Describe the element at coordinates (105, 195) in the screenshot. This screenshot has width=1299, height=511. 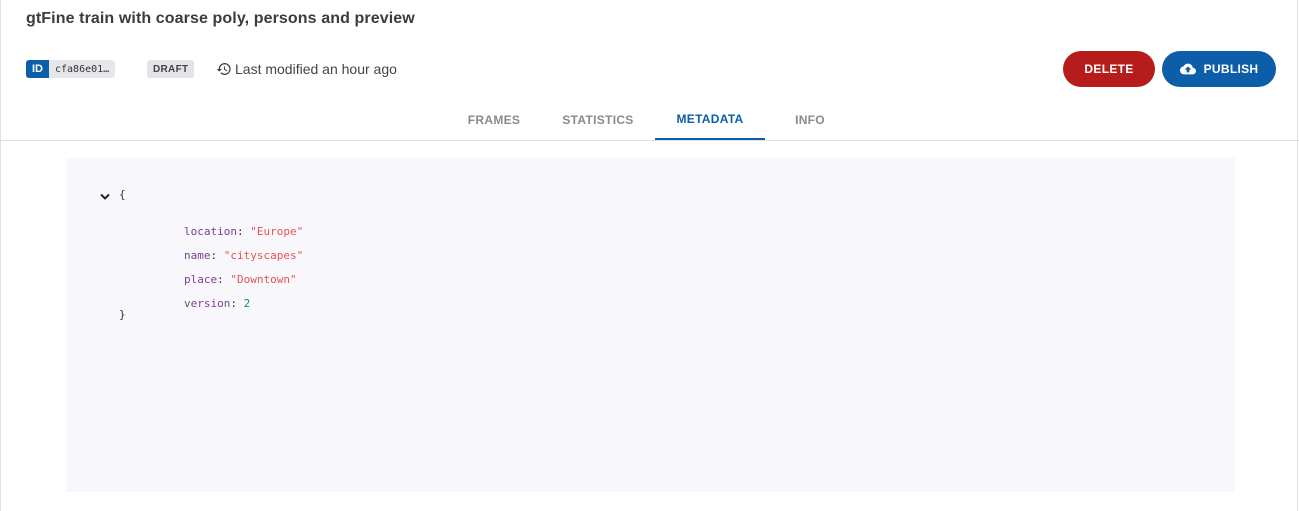
I see `chevron-down-icon` at that location.